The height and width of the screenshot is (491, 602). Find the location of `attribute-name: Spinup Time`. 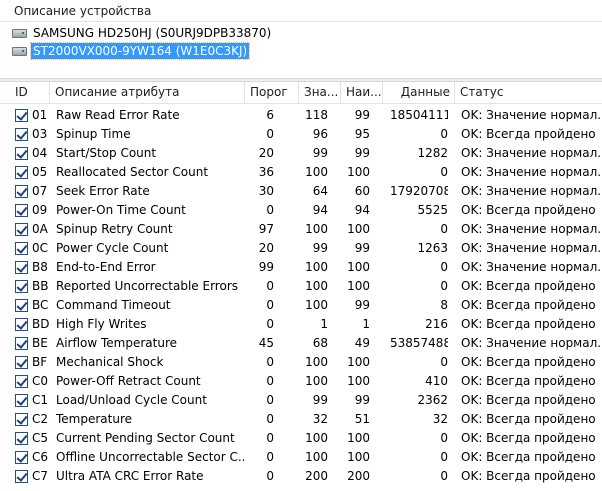

attribute-name: Spinup Time is located at coordinates (93, 134).